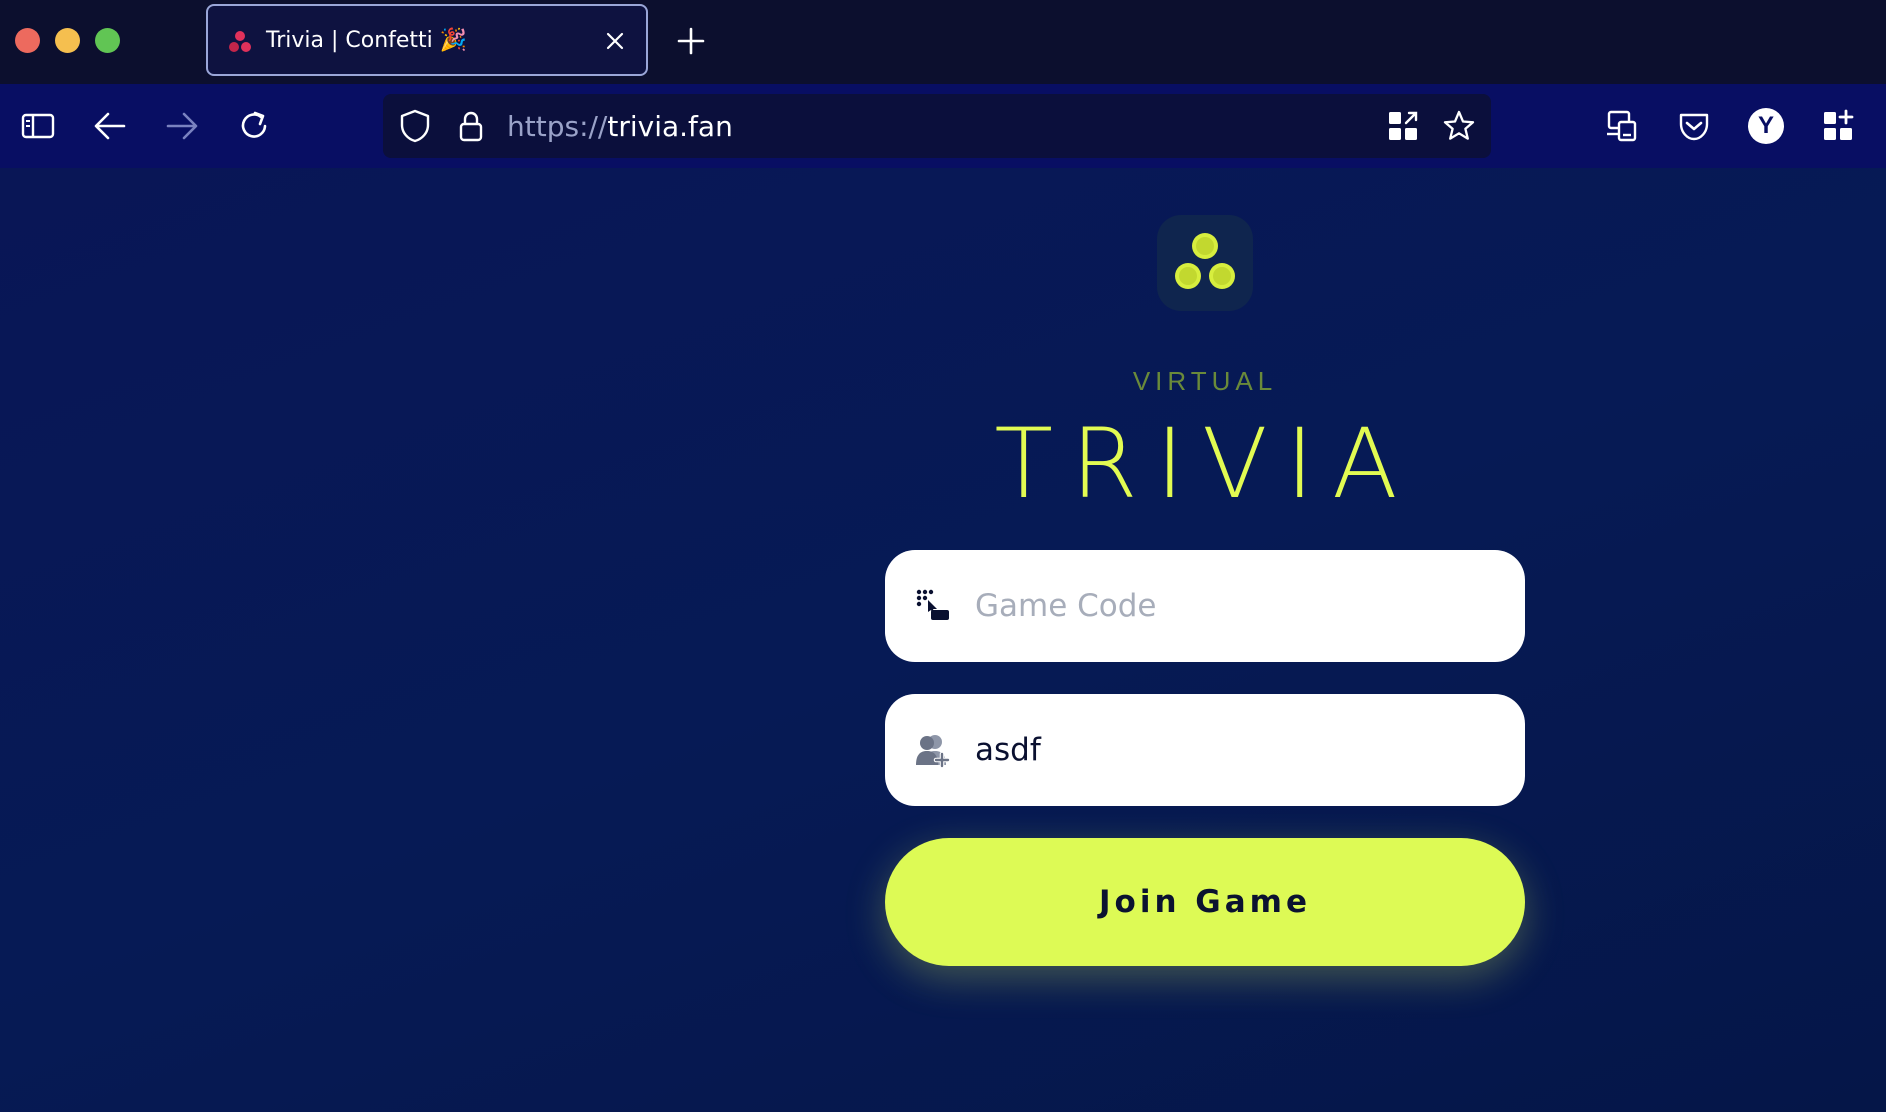 This screenshot has width=1886, height=1112. Describe the element at coordinates (1838, 126) in the screenshot. I see `extensions-icon` at that location.